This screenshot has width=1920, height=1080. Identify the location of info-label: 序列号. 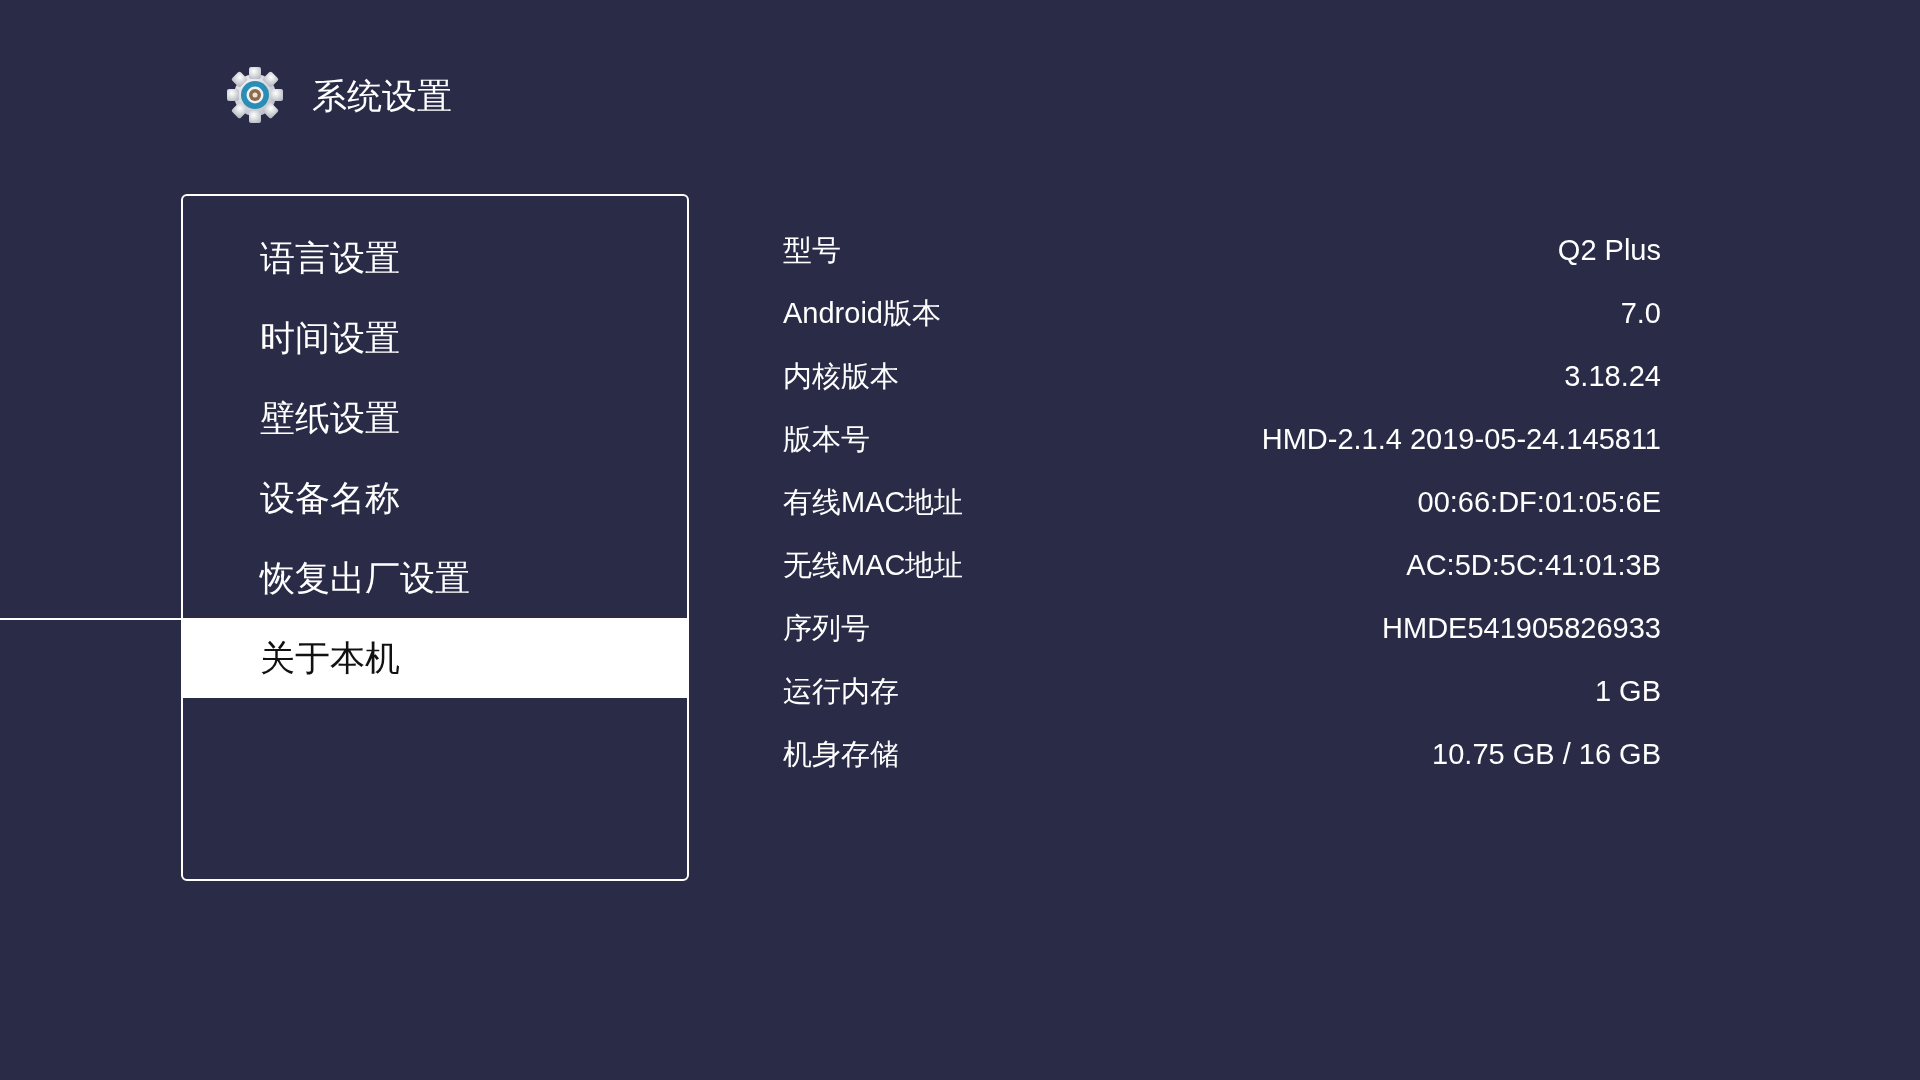
(826, 628).